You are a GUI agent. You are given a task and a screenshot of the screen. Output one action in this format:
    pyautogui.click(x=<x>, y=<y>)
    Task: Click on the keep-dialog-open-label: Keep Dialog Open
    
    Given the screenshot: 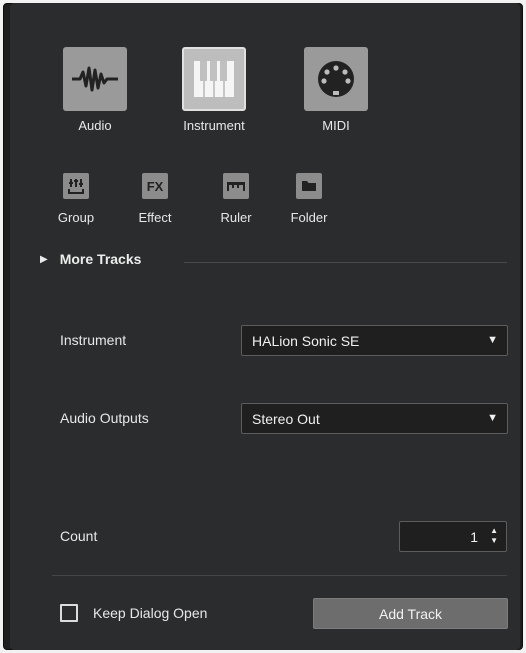 What is the action you would take?
    pyautogui.click(x=150, y=613)
    